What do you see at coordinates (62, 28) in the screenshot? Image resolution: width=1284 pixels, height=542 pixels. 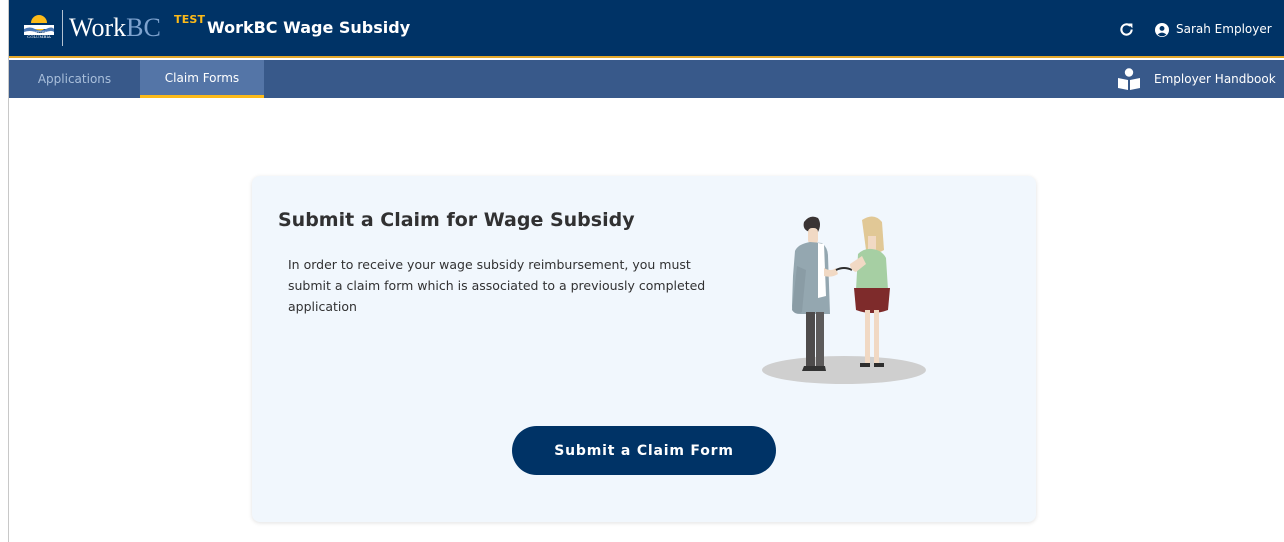 I see `logo-divider` at bounding box center [62, 28].